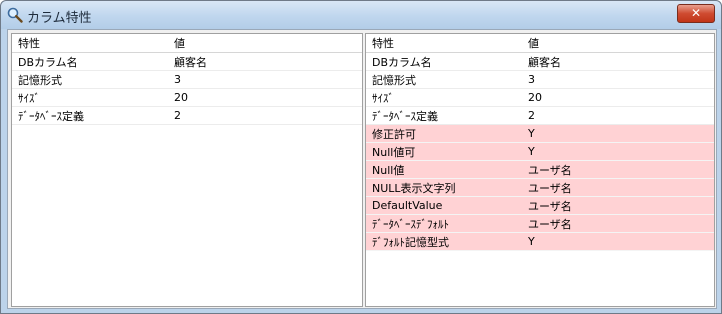  I want to click on table-row: ﾃﾞｰﾀﾍﾞｰｽﾃﾞﾌｫﾙﾄ ユーザ名, so click(540, 223).